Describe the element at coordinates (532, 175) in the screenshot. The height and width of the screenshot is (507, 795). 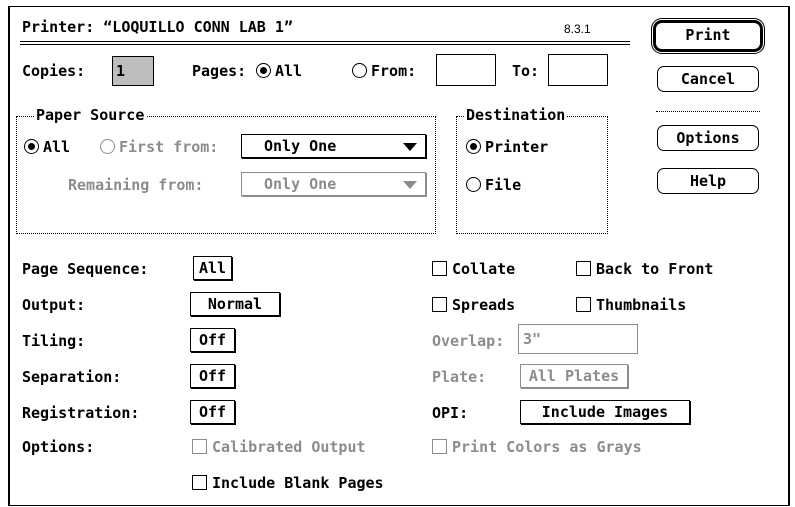
I see `destination-group` at that location.